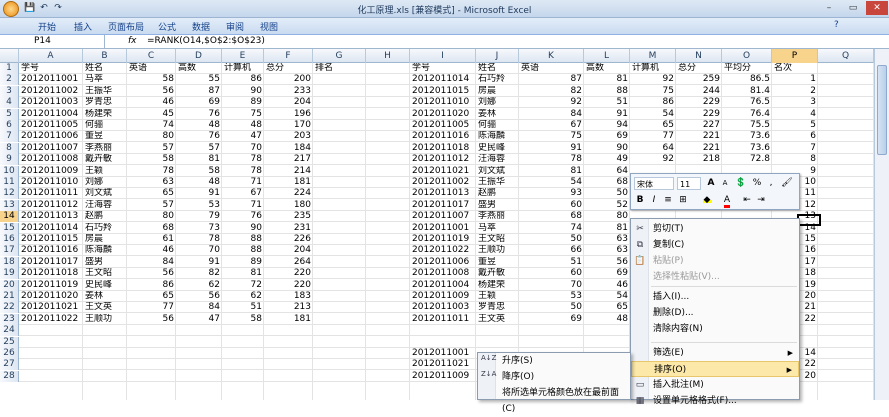  Describe the element at coordinates (288, 125) in the screenshot. I see `cell-f: 170` at that location.